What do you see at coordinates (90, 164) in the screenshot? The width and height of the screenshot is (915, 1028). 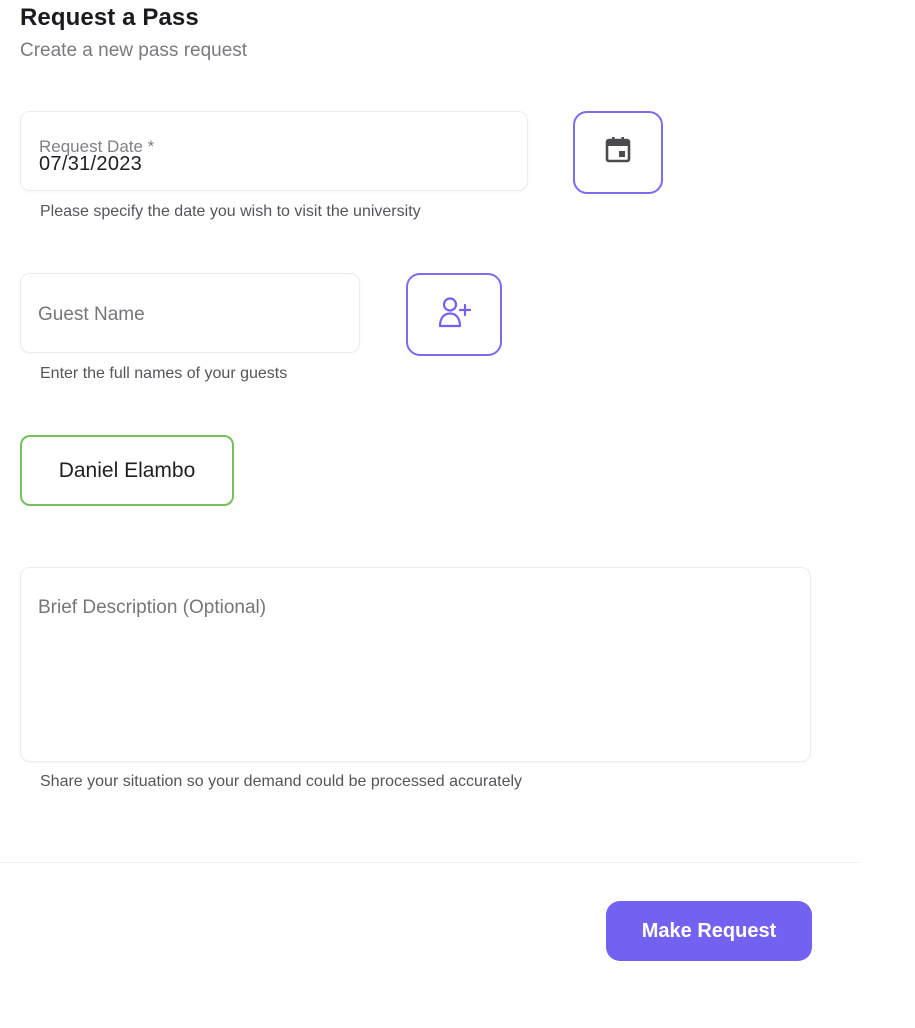 I see `request-date-value: 07/31/2023` at bounding box center [90, 164].